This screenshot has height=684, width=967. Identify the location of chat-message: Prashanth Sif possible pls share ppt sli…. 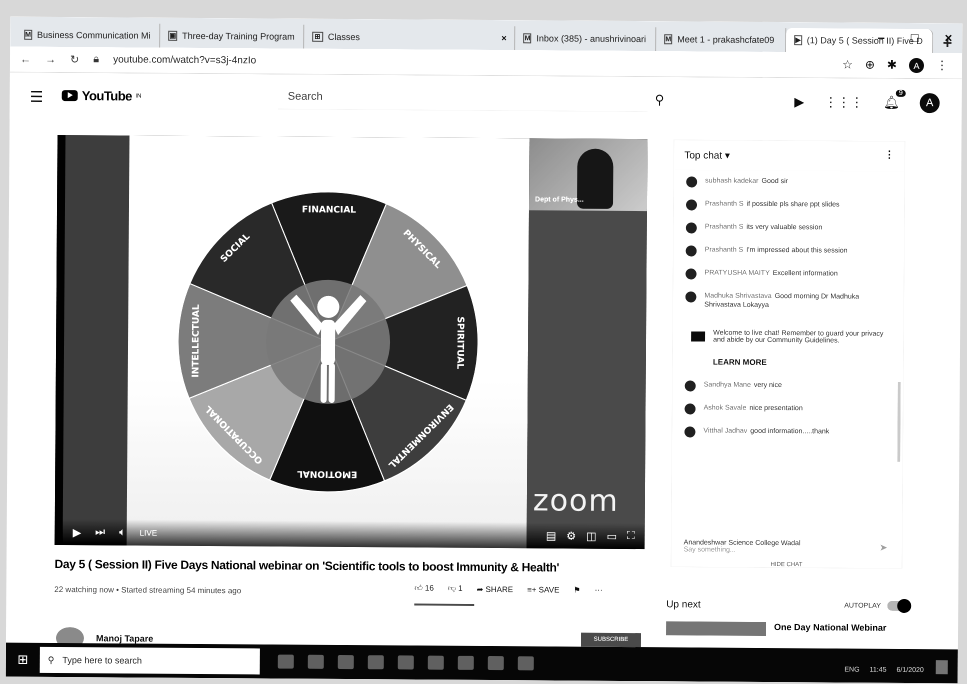
(789, 205).